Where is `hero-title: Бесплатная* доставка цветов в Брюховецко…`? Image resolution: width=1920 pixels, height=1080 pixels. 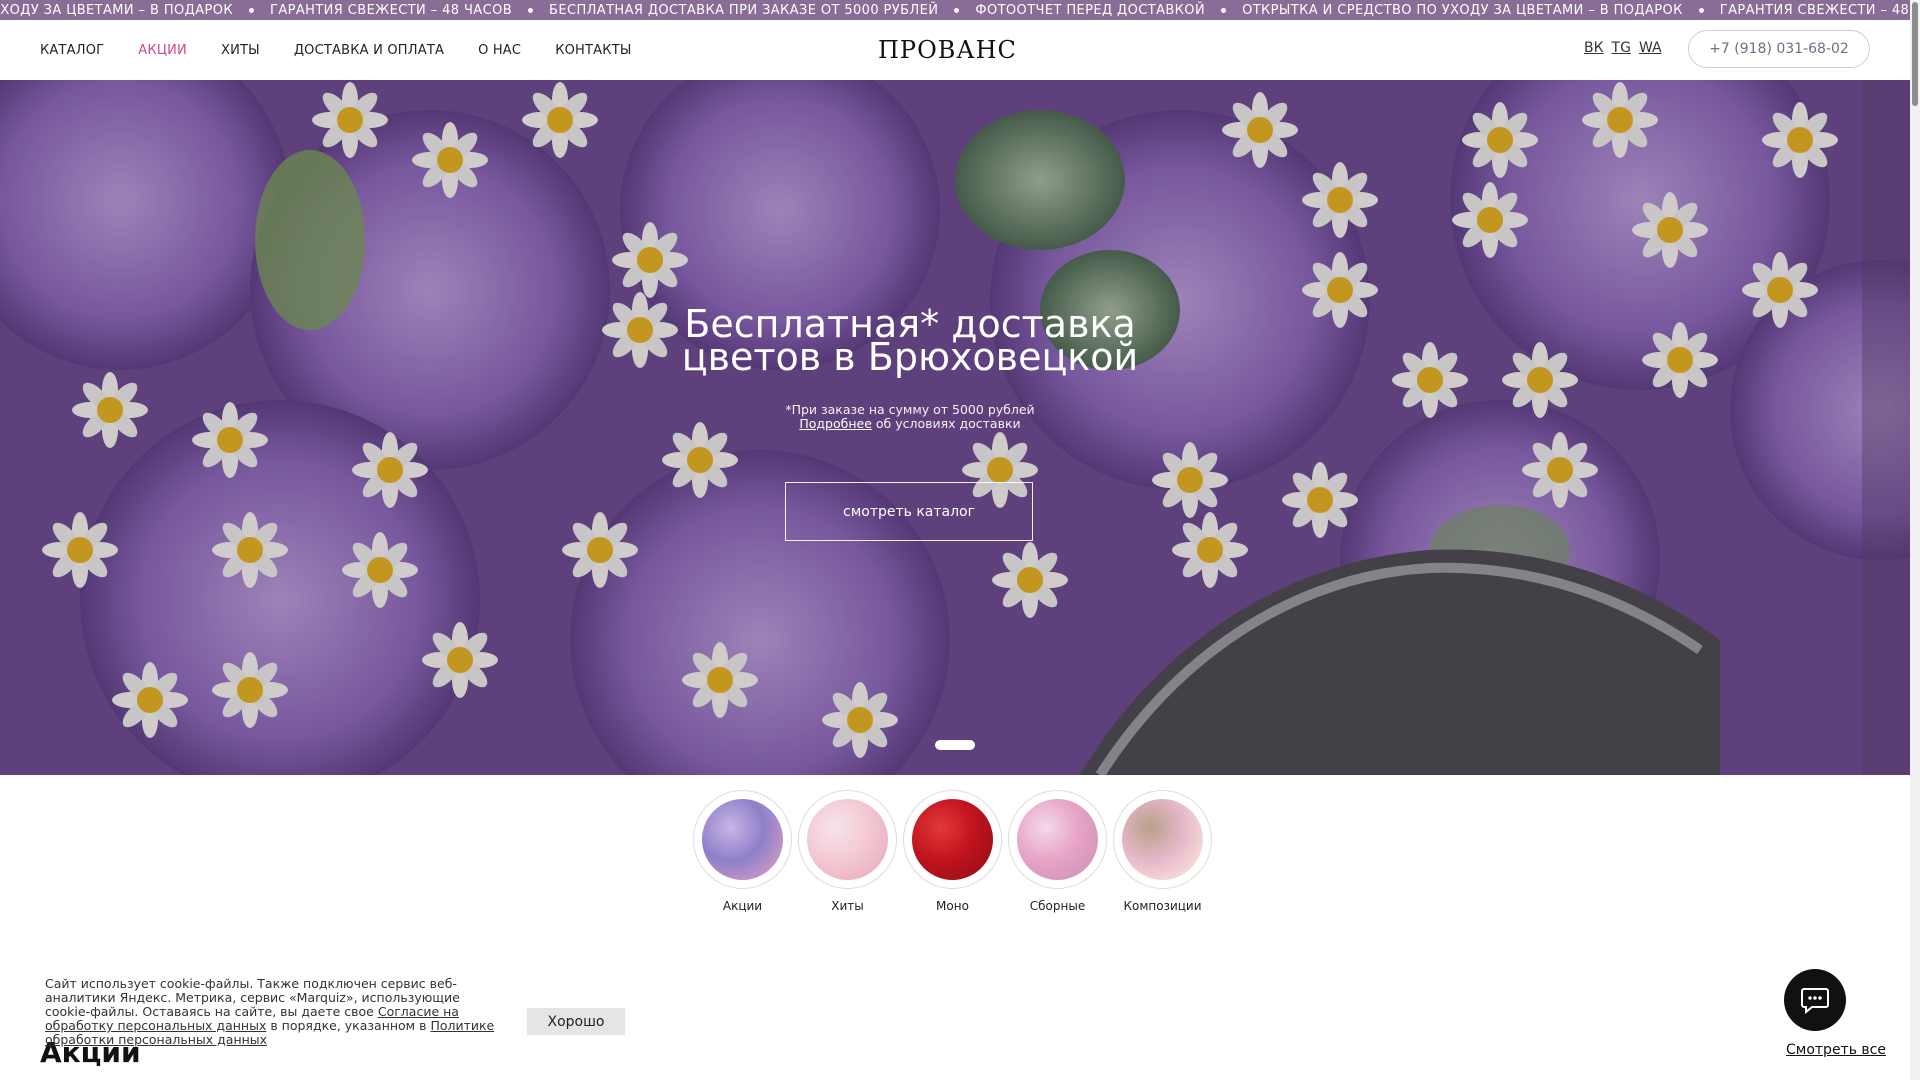 hero-title: Бесплатная* доставка цветов в Брюховецко… is located at coordinates (910, 342).